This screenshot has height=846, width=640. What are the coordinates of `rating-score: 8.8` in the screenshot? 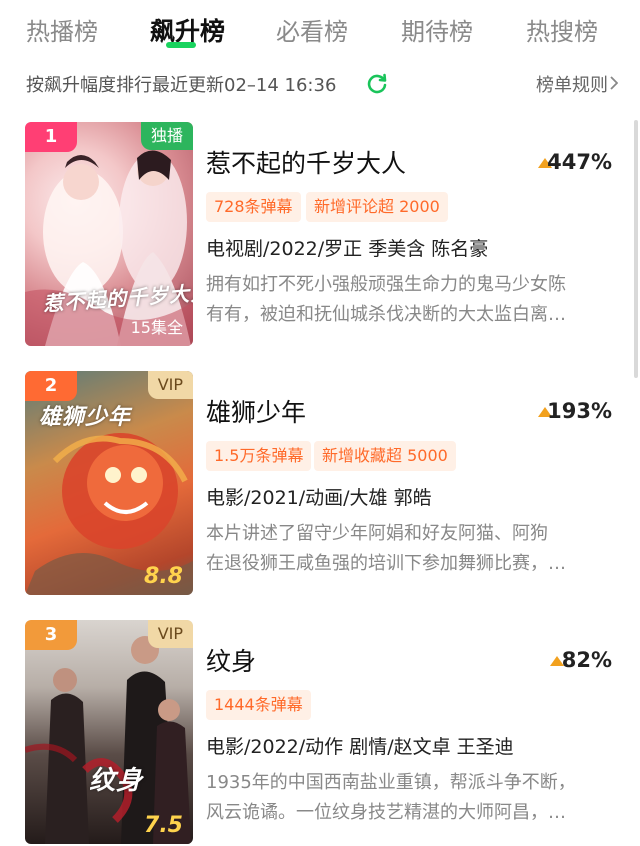 It's located at (163, 576).